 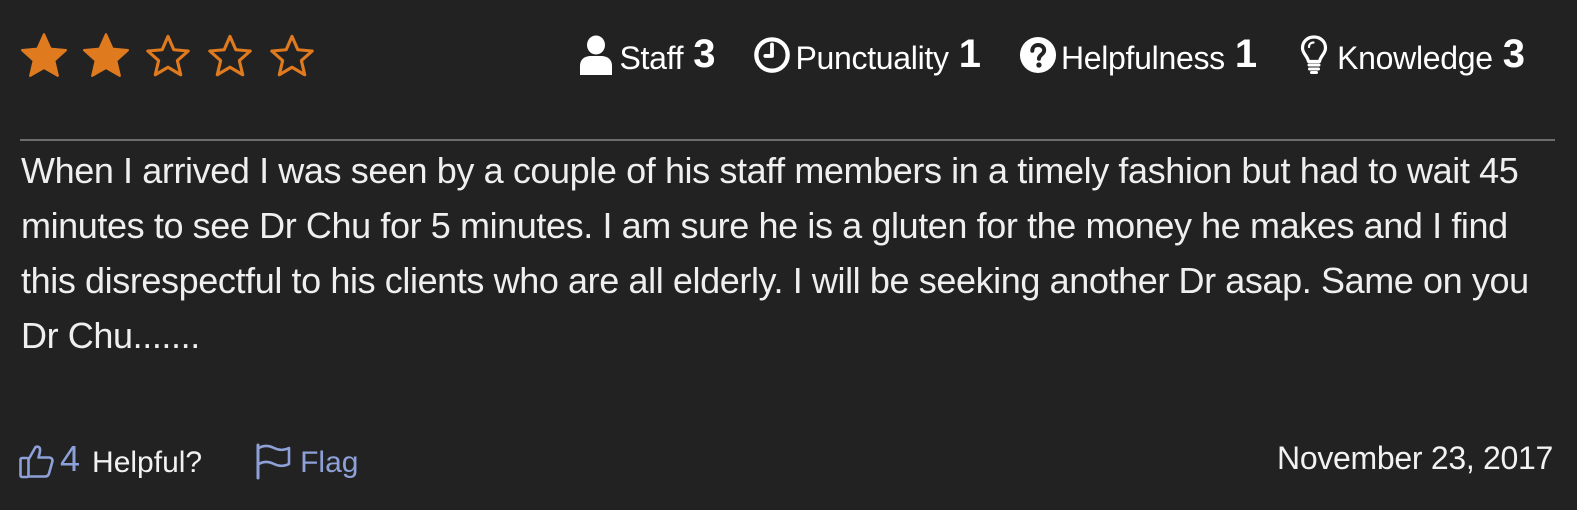 I want to click on clock-icon, so click(x=772, y=55).